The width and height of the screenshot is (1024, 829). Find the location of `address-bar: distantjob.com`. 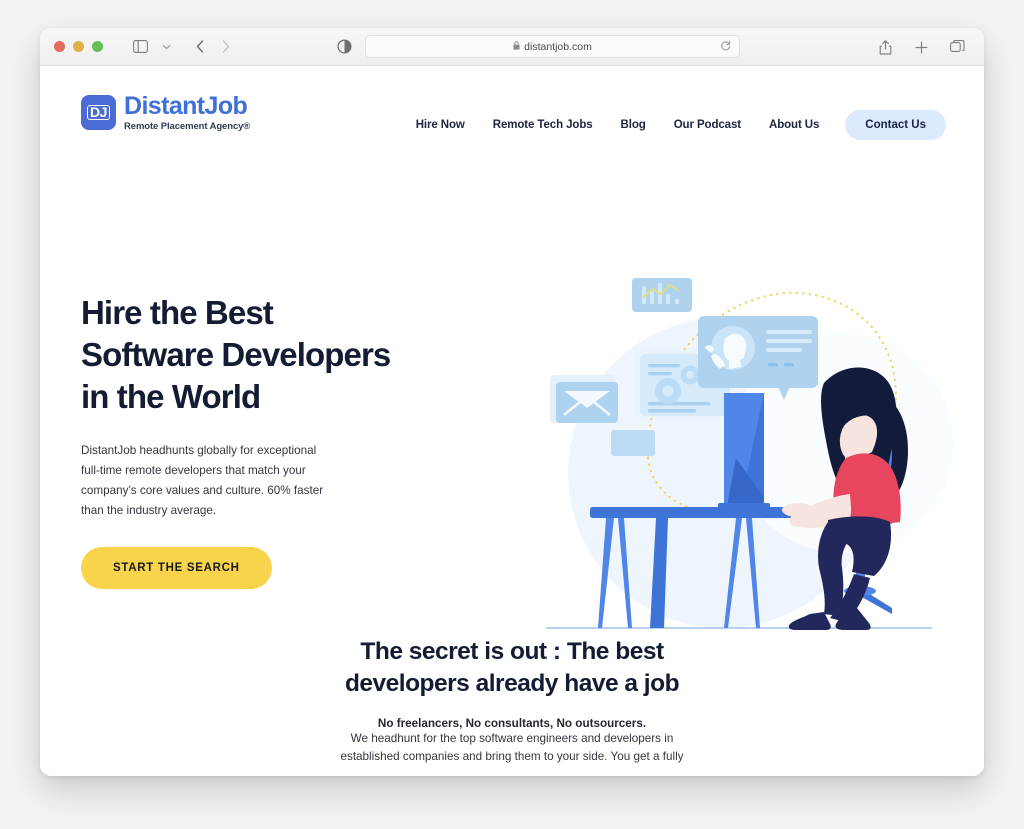

address-bar: distantjob.com is located at coordinates (552, 46).